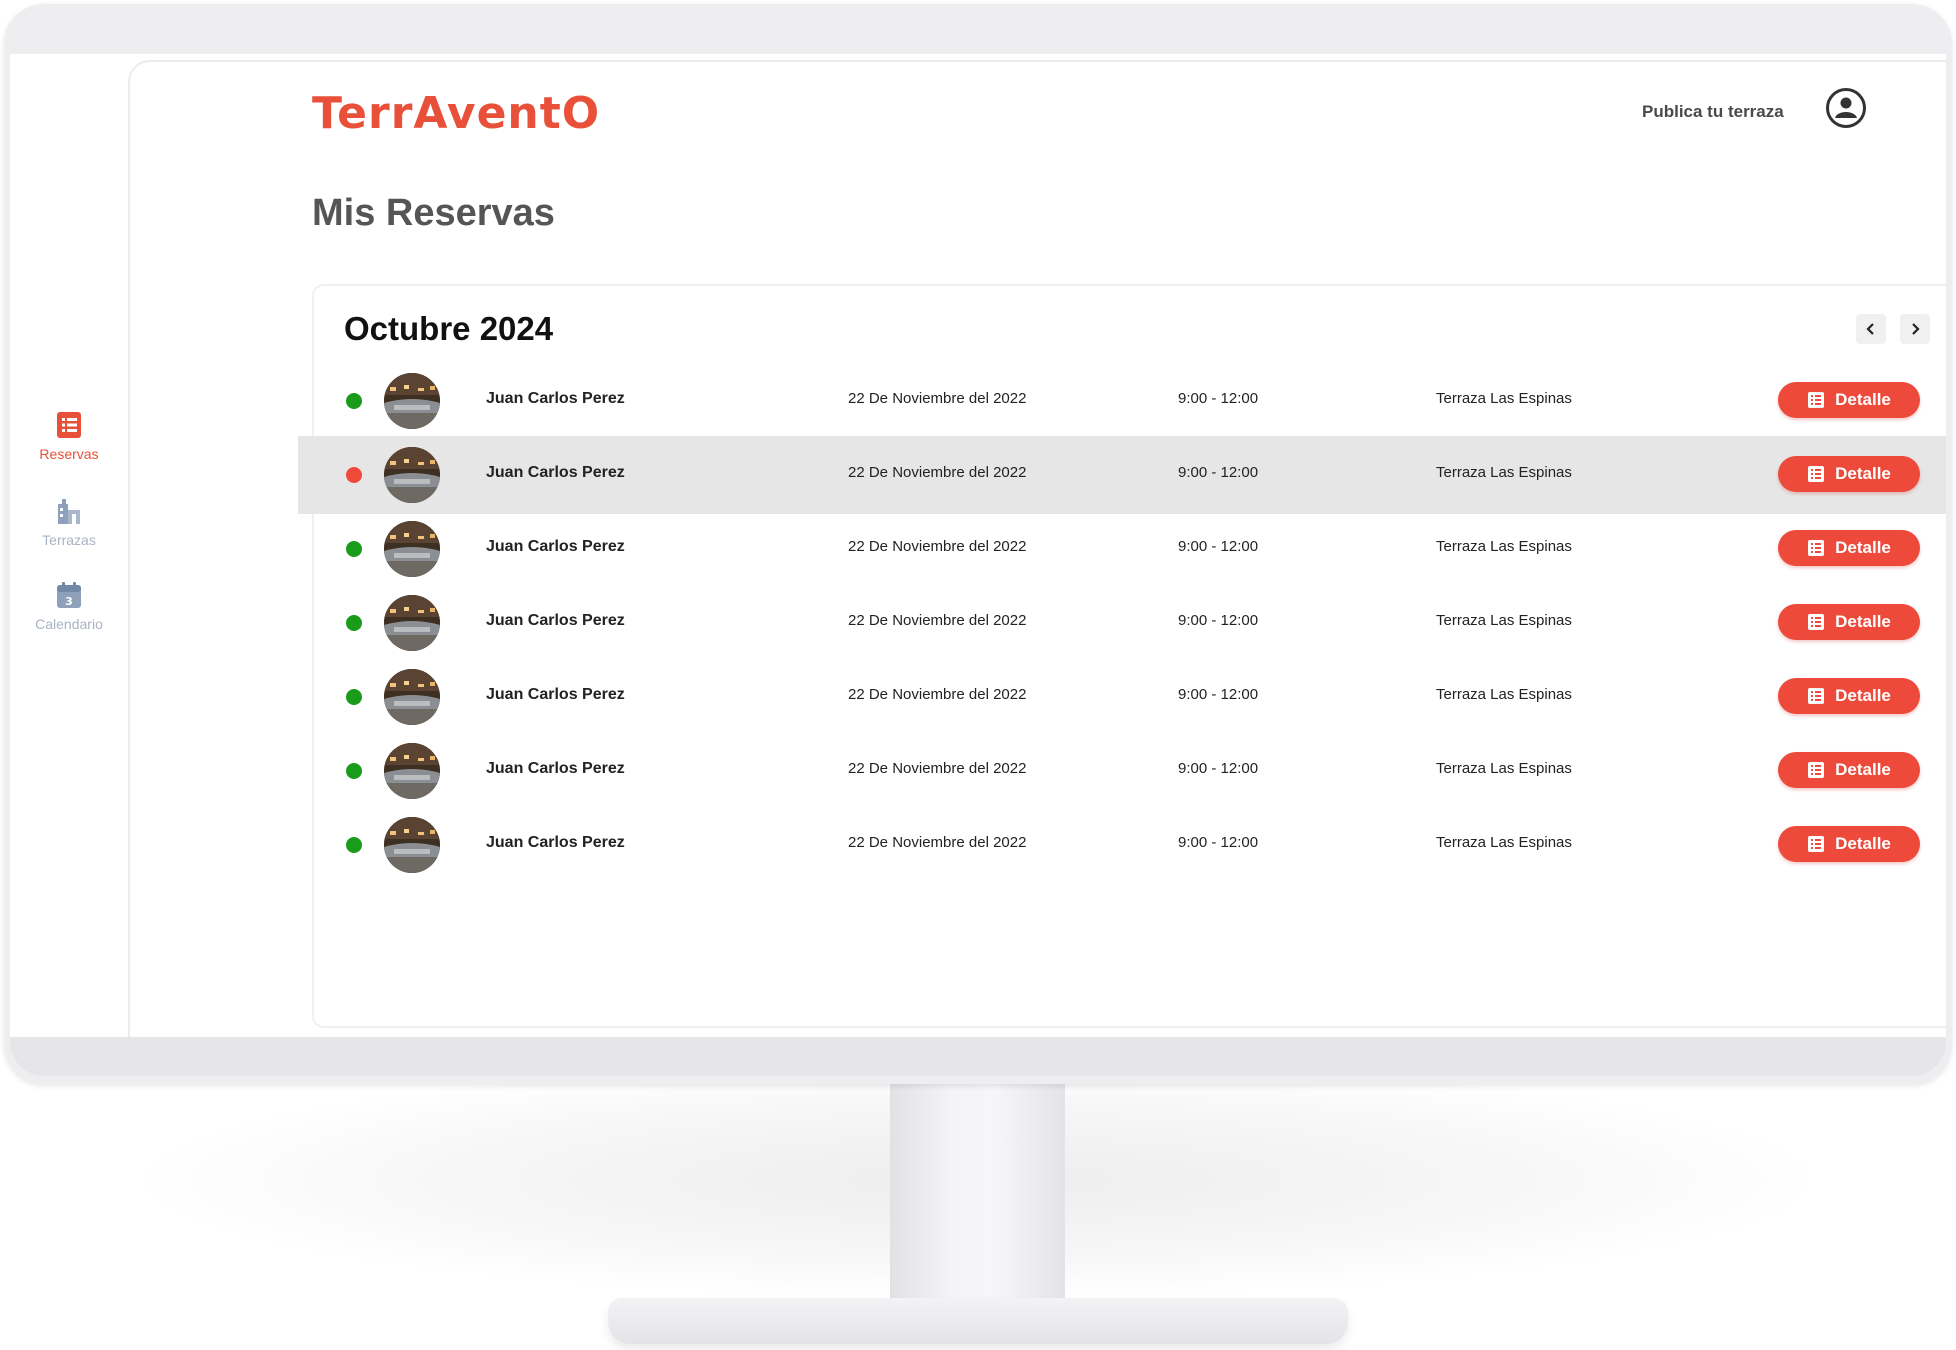 The width and height of the screenshot is (1956, 1350). I want to click on prev-month-button, so click(1871, 329).